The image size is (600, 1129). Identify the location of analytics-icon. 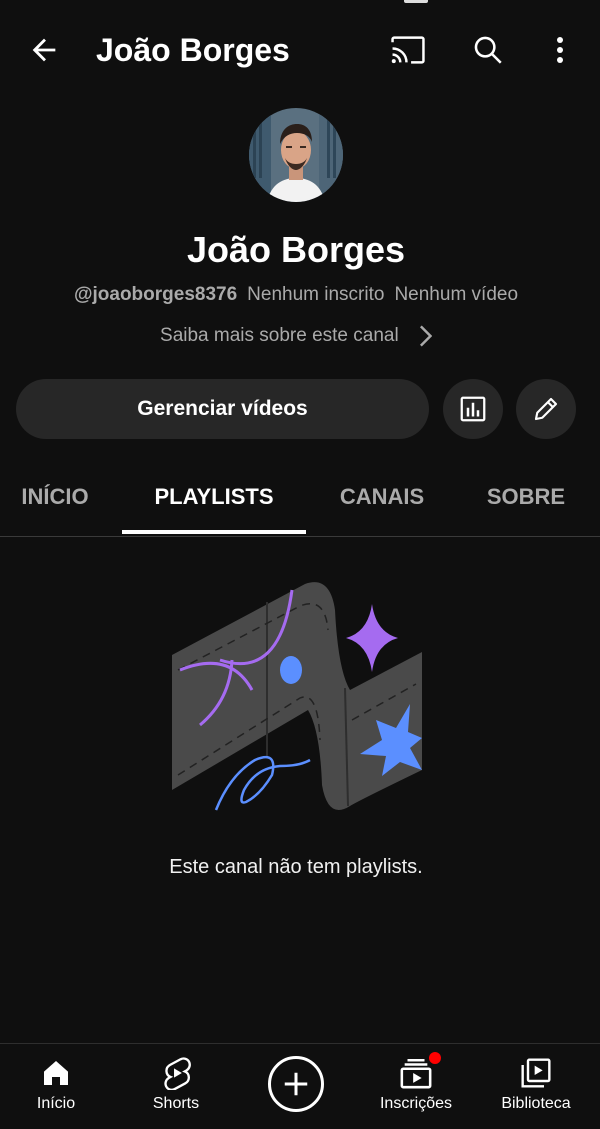
(473, 409).